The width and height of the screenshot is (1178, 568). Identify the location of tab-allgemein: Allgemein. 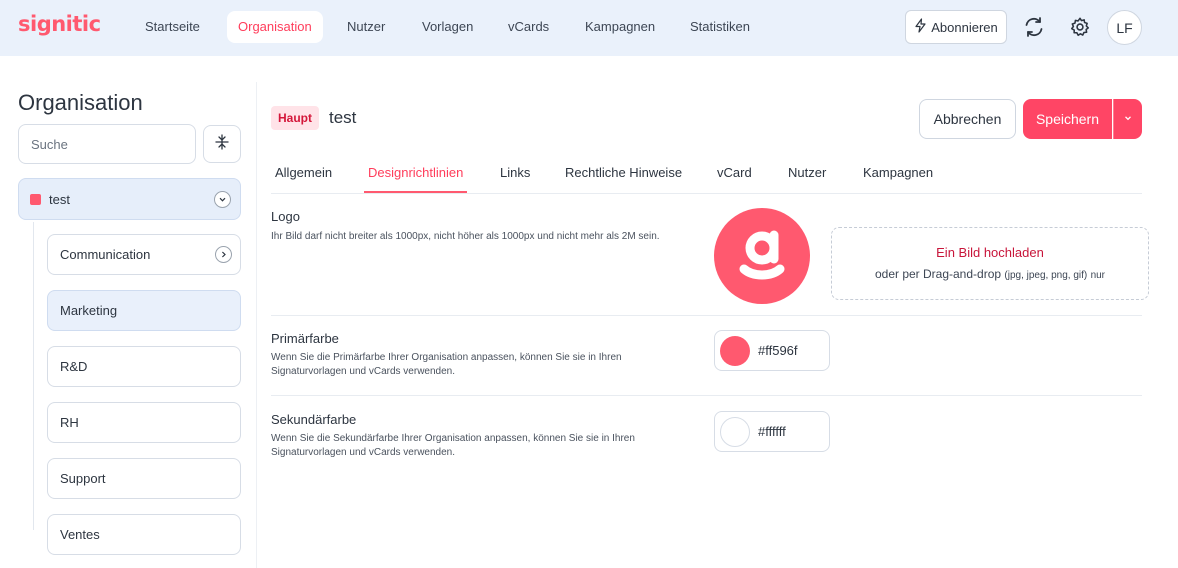
(303, 172).